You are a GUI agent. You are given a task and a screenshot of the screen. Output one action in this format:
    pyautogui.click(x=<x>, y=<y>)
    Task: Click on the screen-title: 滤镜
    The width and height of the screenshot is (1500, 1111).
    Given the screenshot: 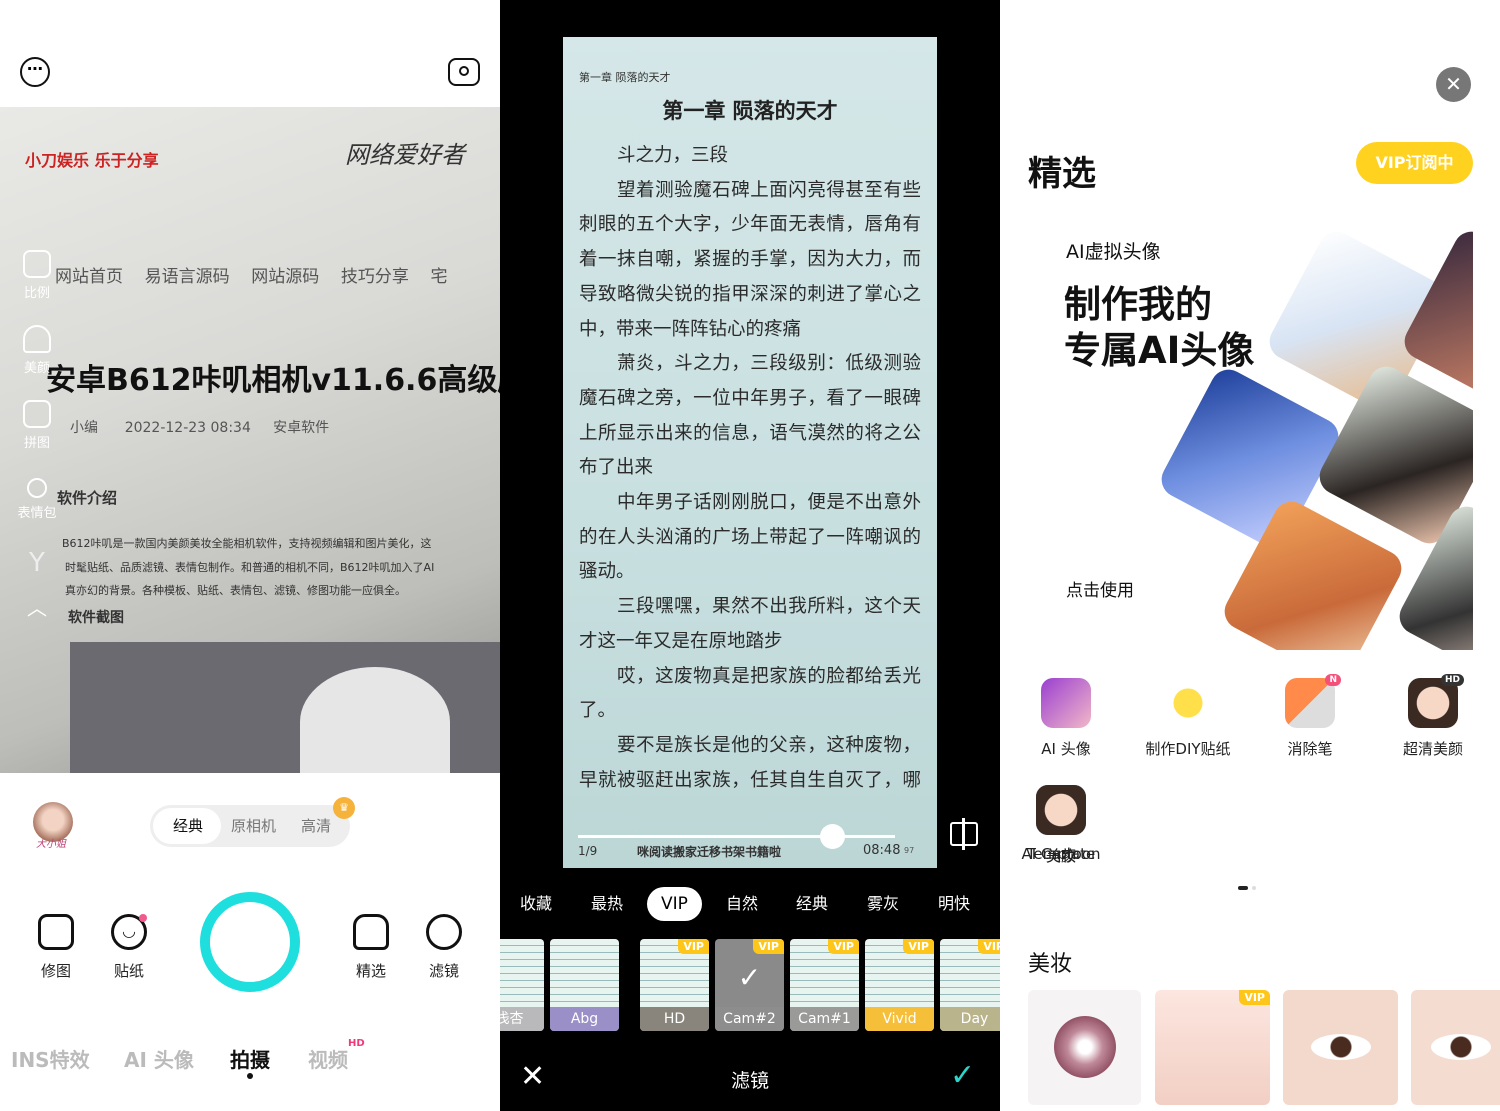 What is the action you would take?
    pyautogui.click(x=749, y=1081)
    